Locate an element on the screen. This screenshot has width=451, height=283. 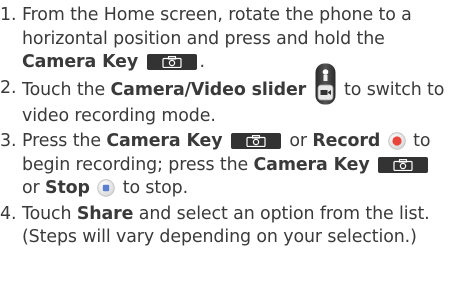
step-text: Press the is located at coordinates (64, 141).